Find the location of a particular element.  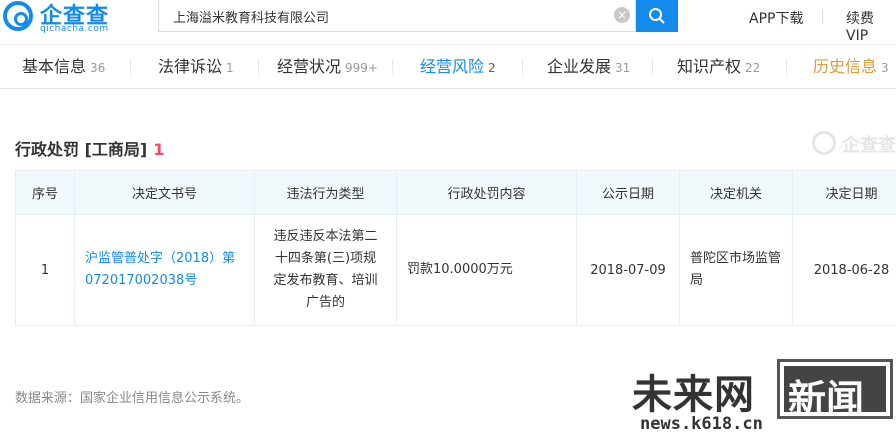

search-input: 上海溢米教育科技有限公司 × is located at coordinates (397, 16).